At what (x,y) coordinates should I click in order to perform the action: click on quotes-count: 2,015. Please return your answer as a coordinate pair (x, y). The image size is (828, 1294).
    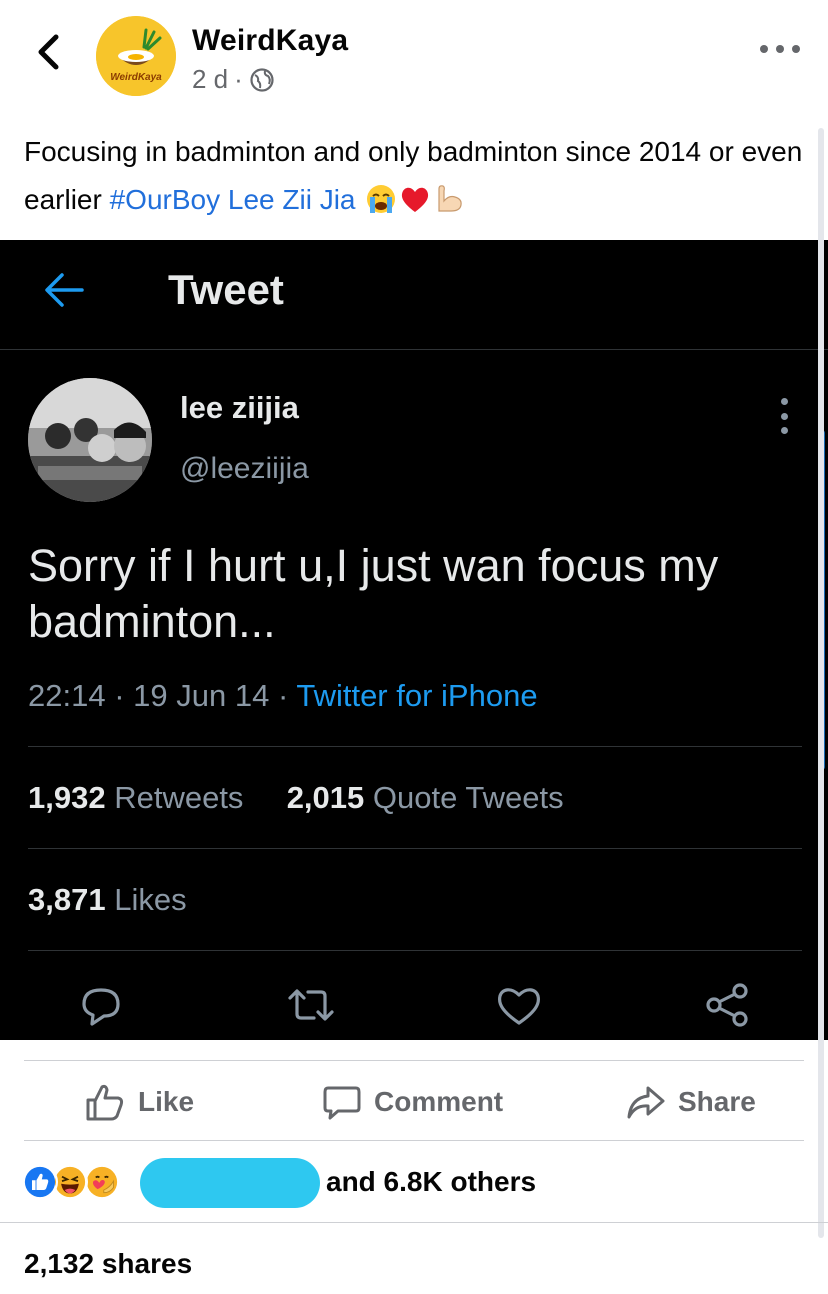
    Looking at the image, I should click on (325, 797).